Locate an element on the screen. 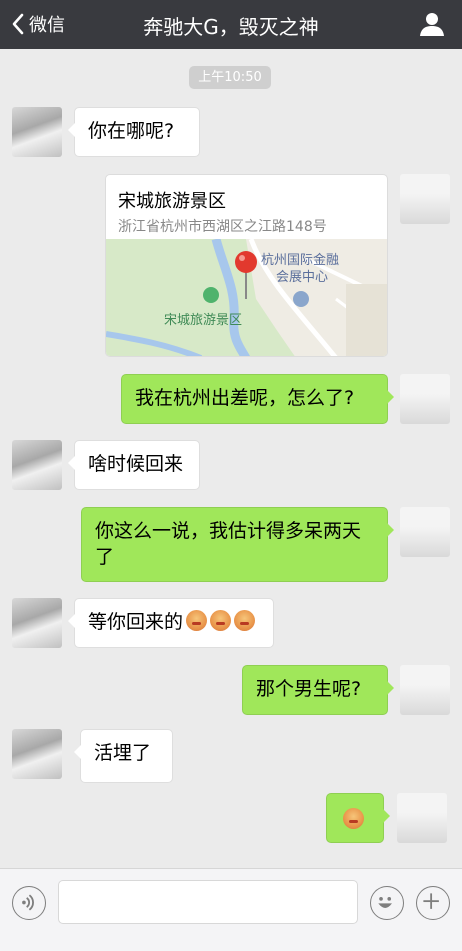 Image resolution: width=462 pixels, height=951 pixels. emoji-button is located at coordinates (387, 903).